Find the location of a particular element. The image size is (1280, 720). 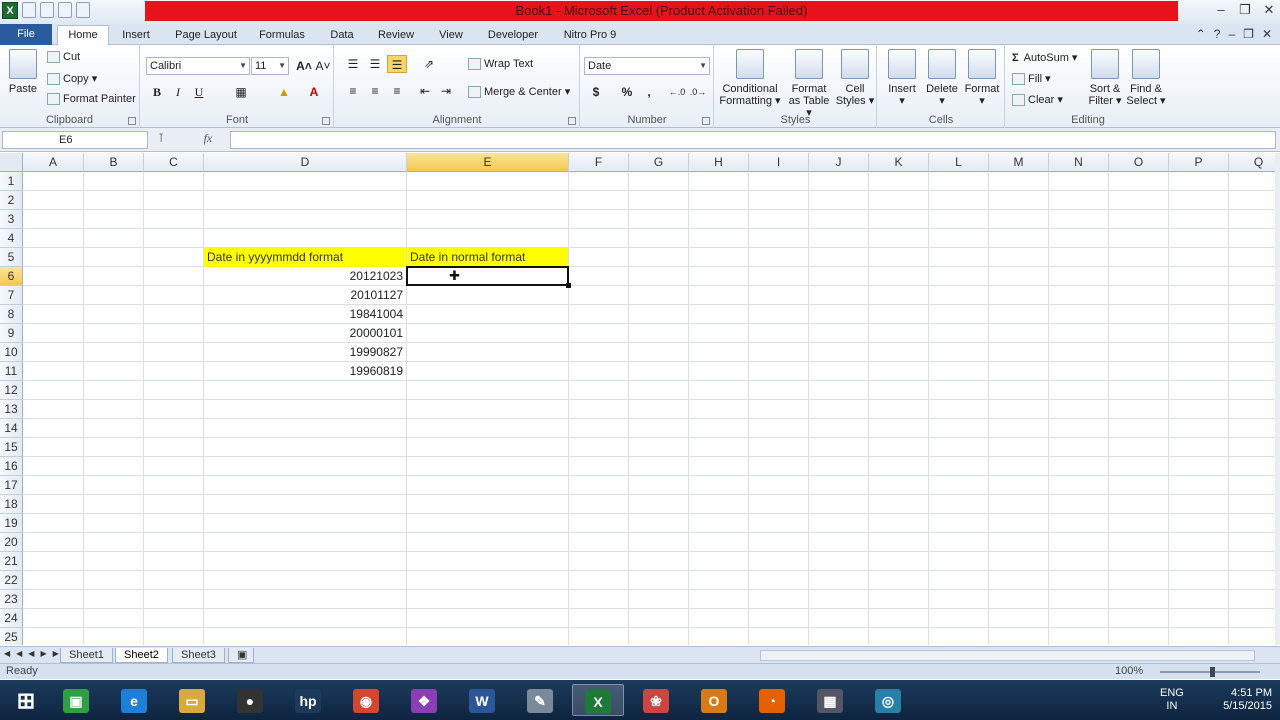

increase-decimal-icon: ←.0 is located at coordinates (677, 92).